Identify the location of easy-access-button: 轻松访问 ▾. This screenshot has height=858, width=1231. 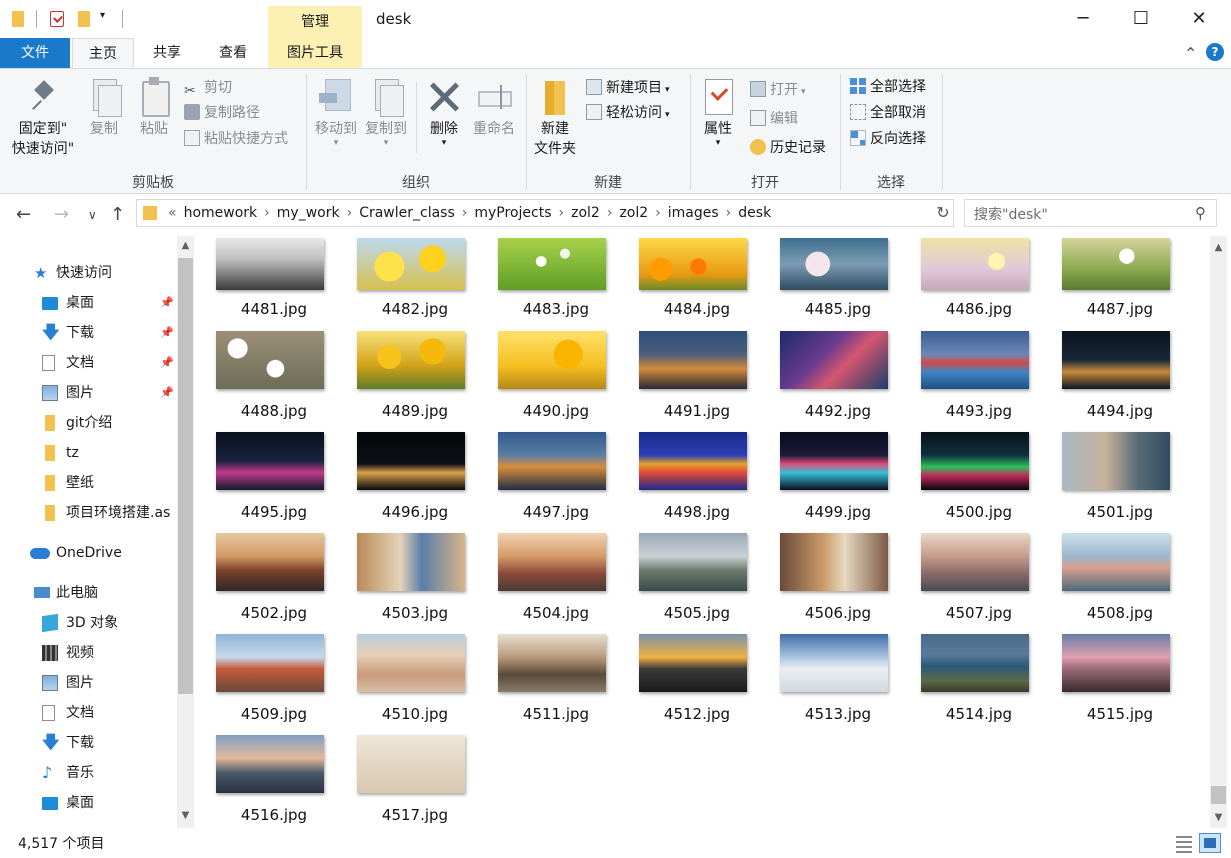
(628, 113).